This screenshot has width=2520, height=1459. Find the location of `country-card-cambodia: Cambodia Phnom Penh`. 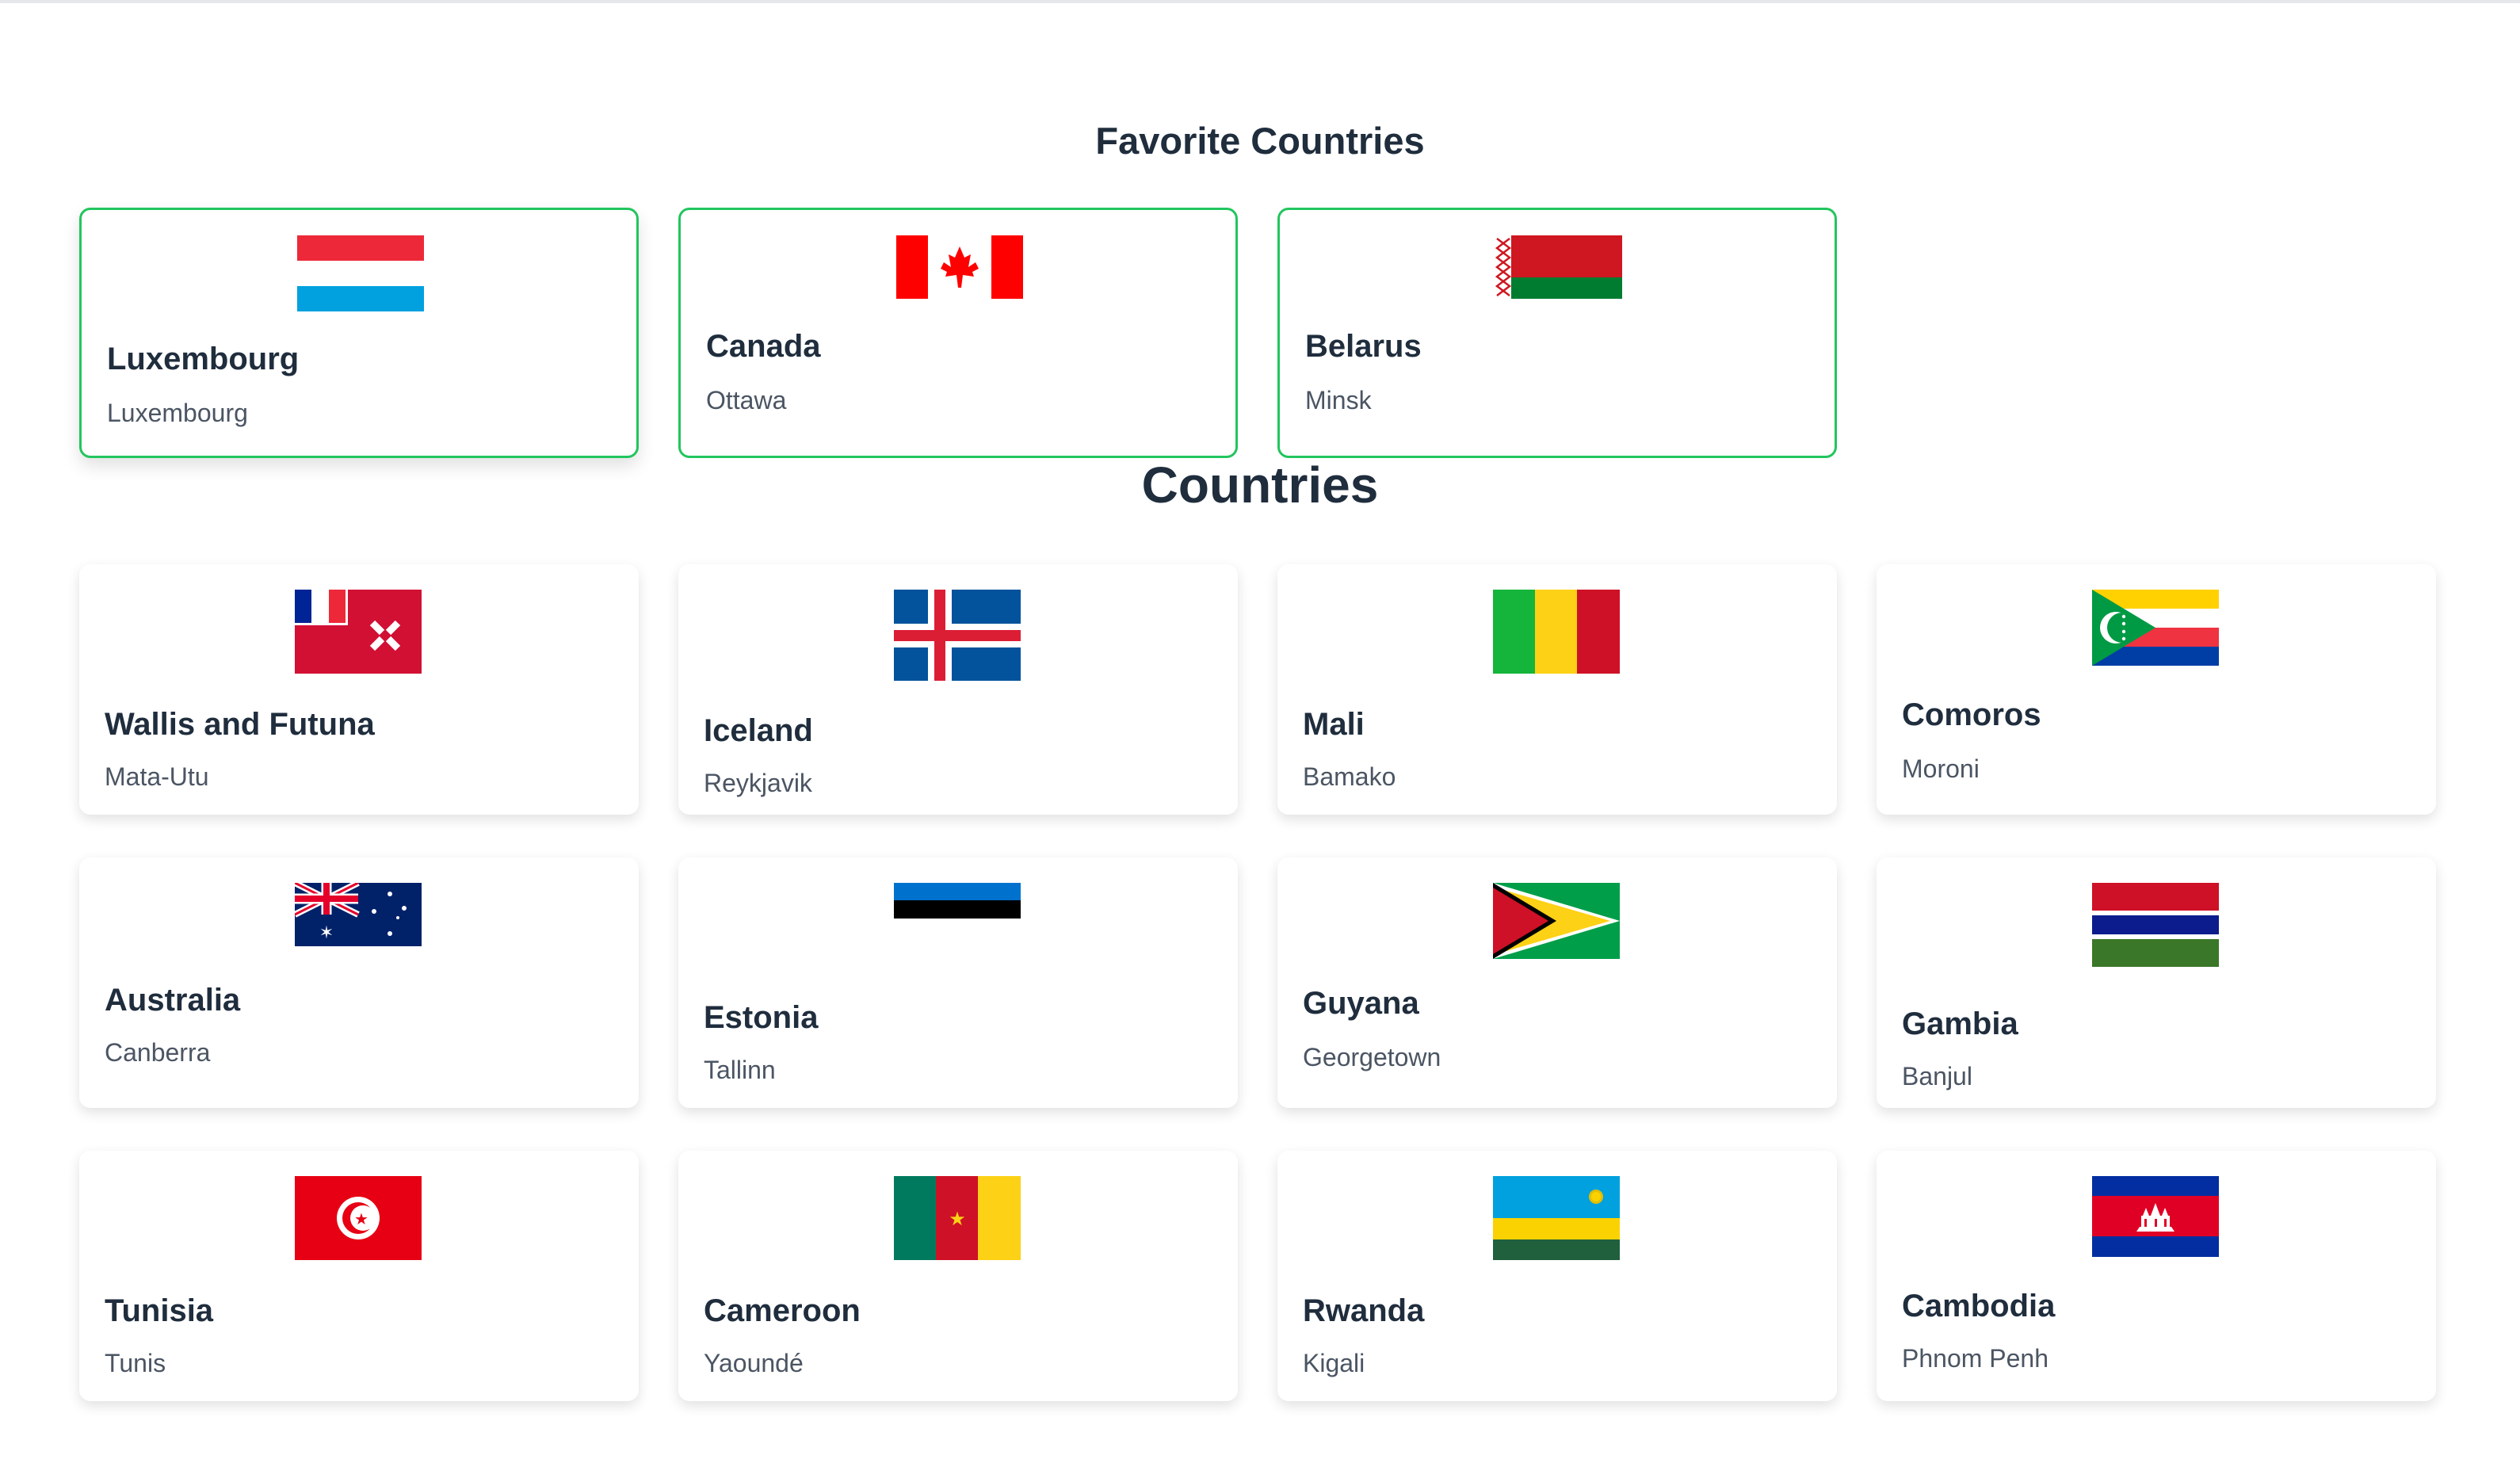

country-card-cambodia: Cambodia Phnom Penh is located at coordinates (2156, 1276).